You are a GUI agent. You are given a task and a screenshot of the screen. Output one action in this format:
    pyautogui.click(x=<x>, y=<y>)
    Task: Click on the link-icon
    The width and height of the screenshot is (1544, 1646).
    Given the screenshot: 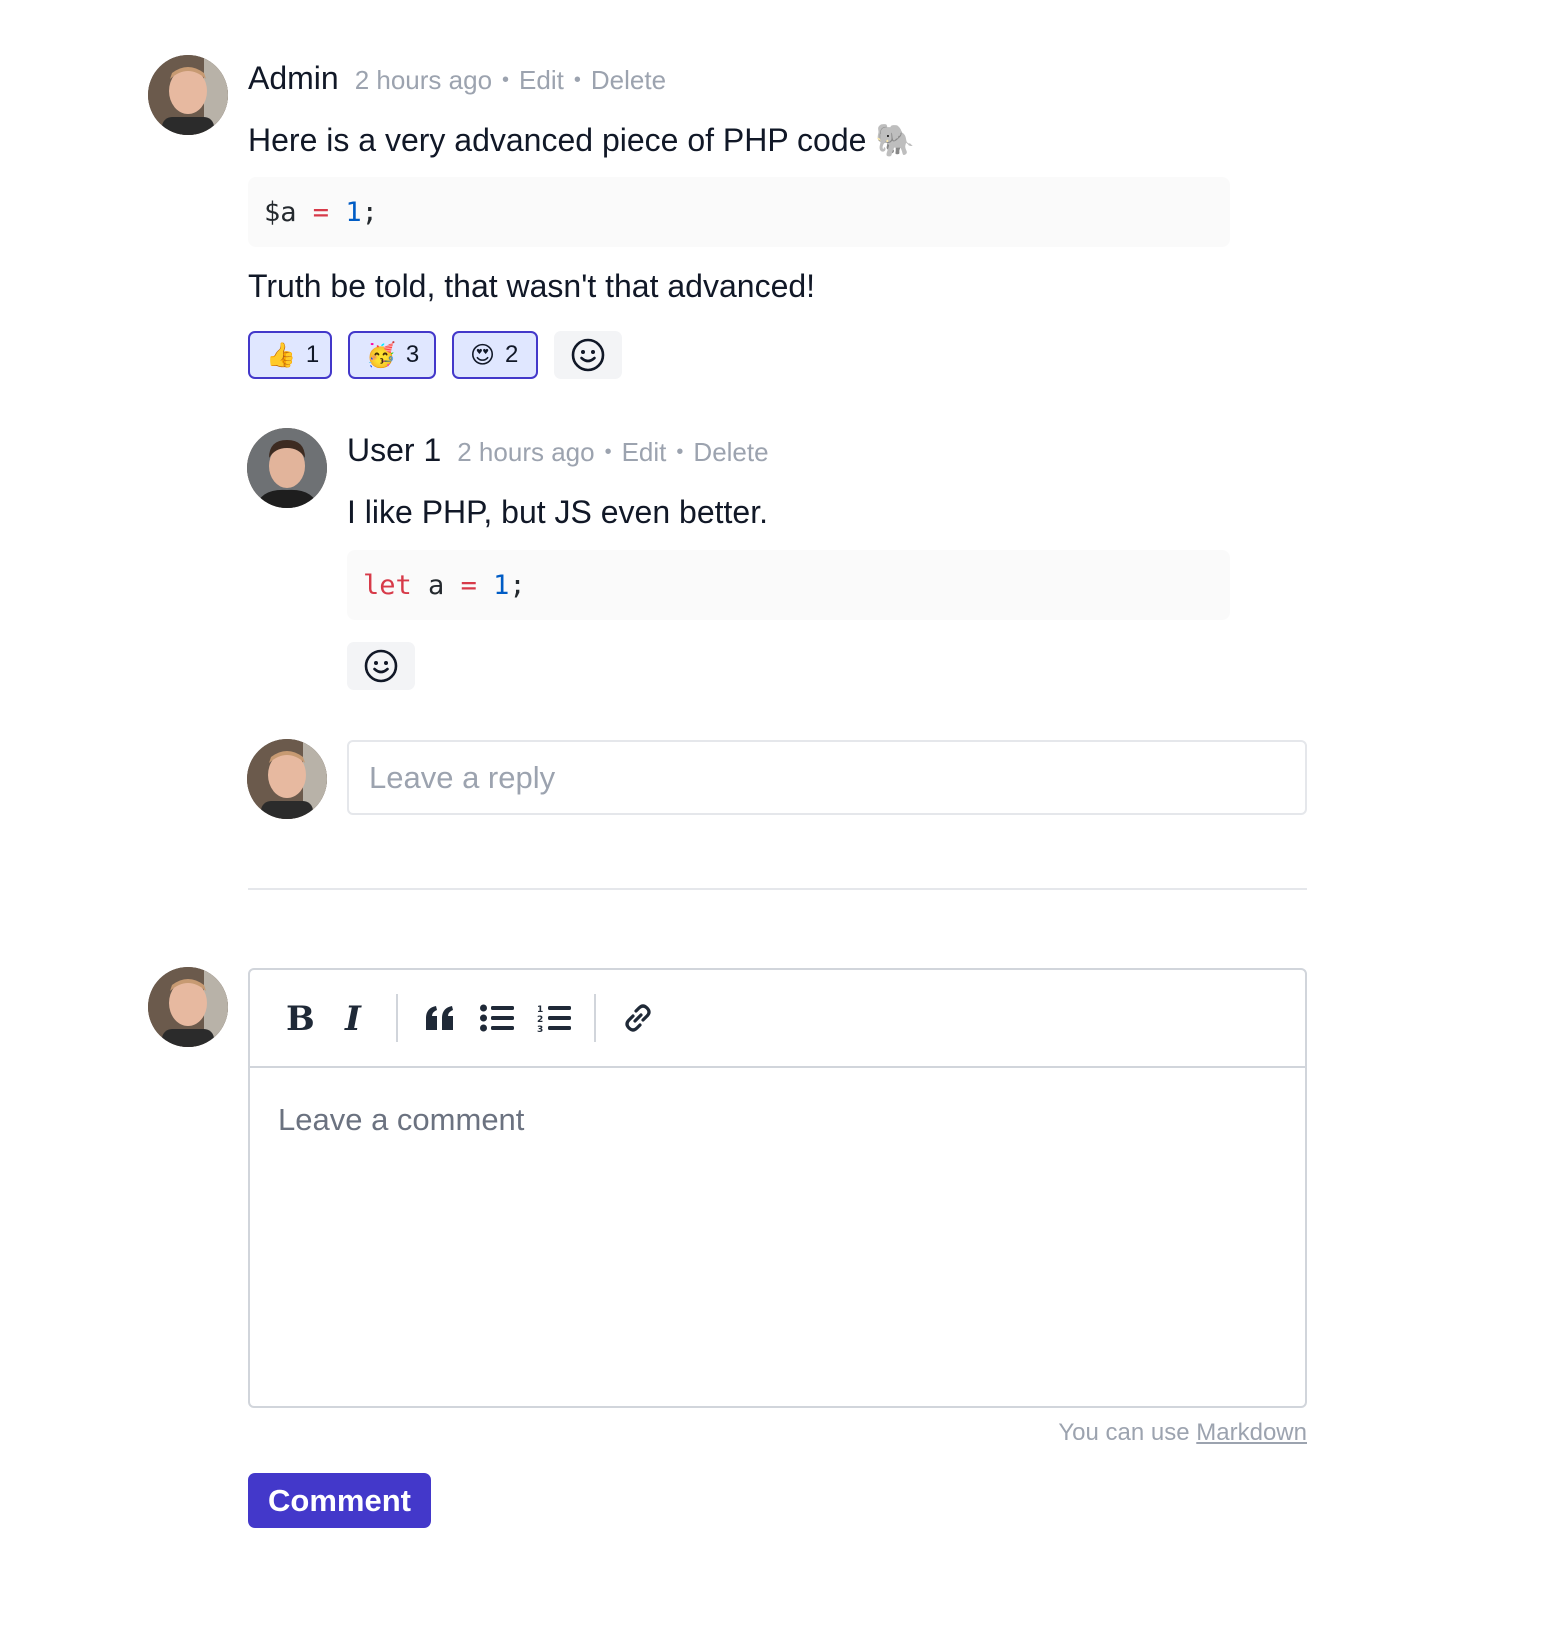 What is the action you would take?
    pyautogui.click(x=638, y=1018)
    